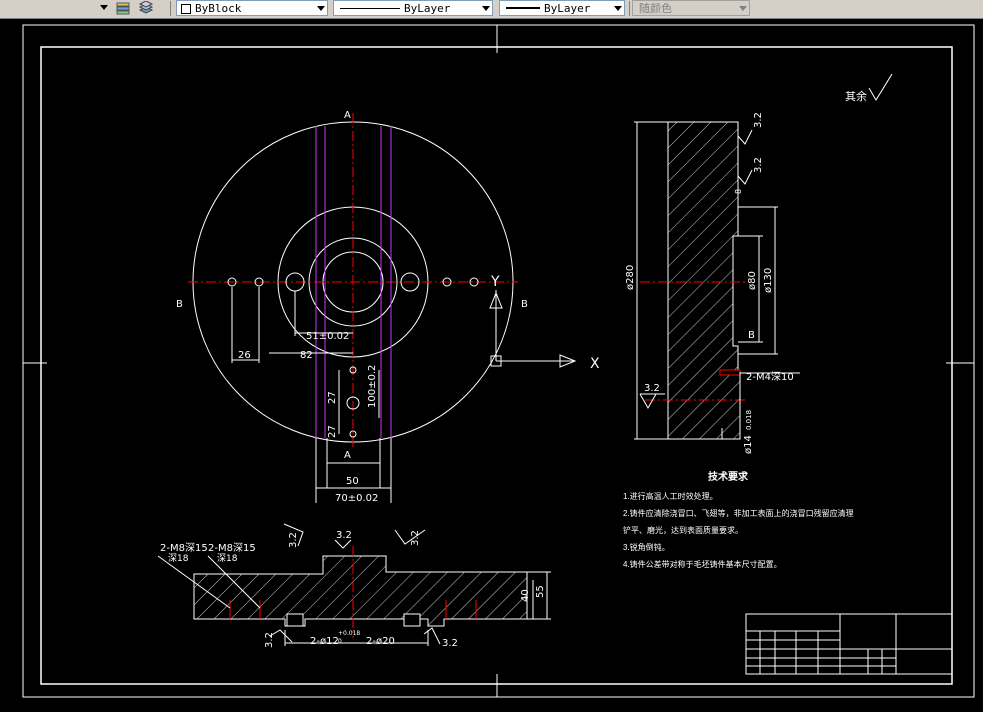 Image resolution: width=983 pixels, height=712 pixels. Describe the element at coordinates (856, 96) in the screenshot. I see `roughness-label: 其余` at that location.